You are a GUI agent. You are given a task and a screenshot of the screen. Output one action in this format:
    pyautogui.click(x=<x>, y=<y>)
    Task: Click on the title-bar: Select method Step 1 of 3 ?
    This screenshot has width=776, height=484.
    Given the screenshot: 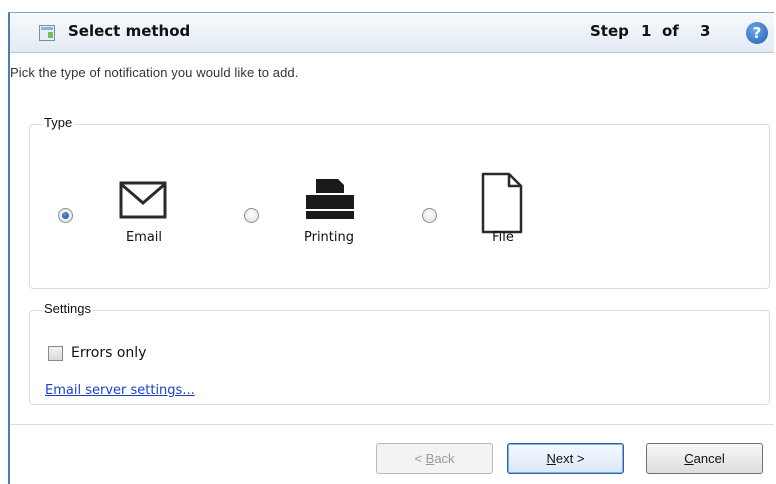 What is the action you would take?
    pyautogui.click(x=392, y=33)
    